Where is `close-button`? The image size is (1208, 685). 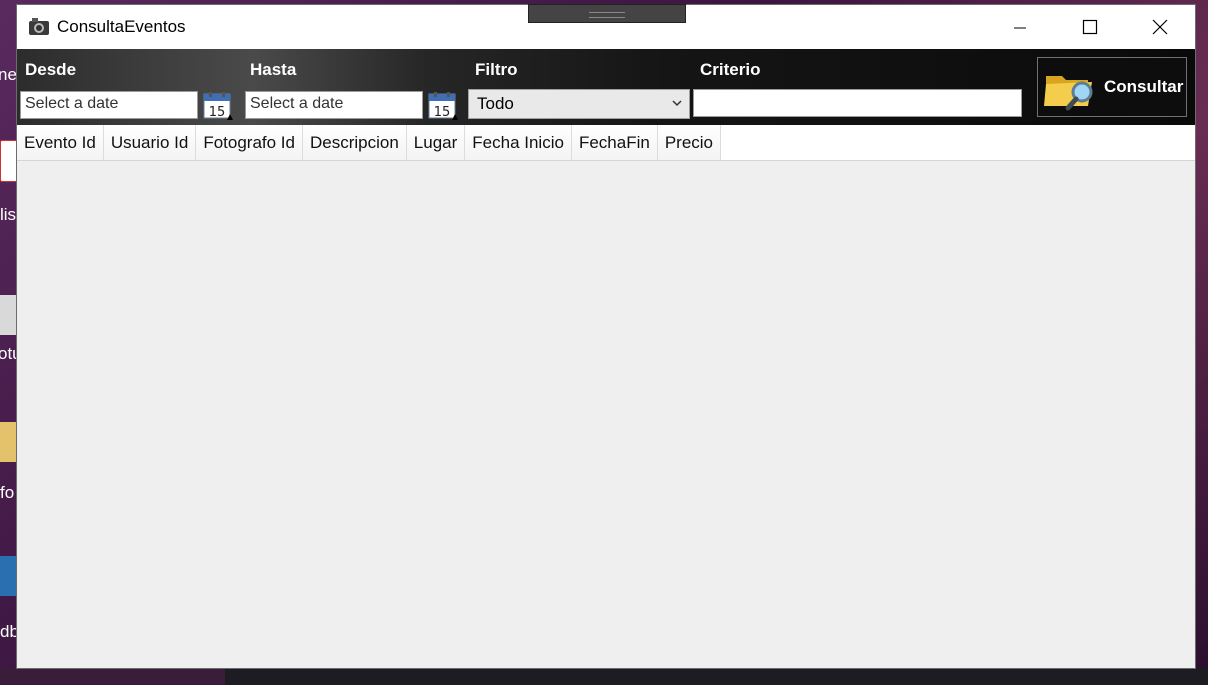
close-button is located at coordinates (1160, 27).